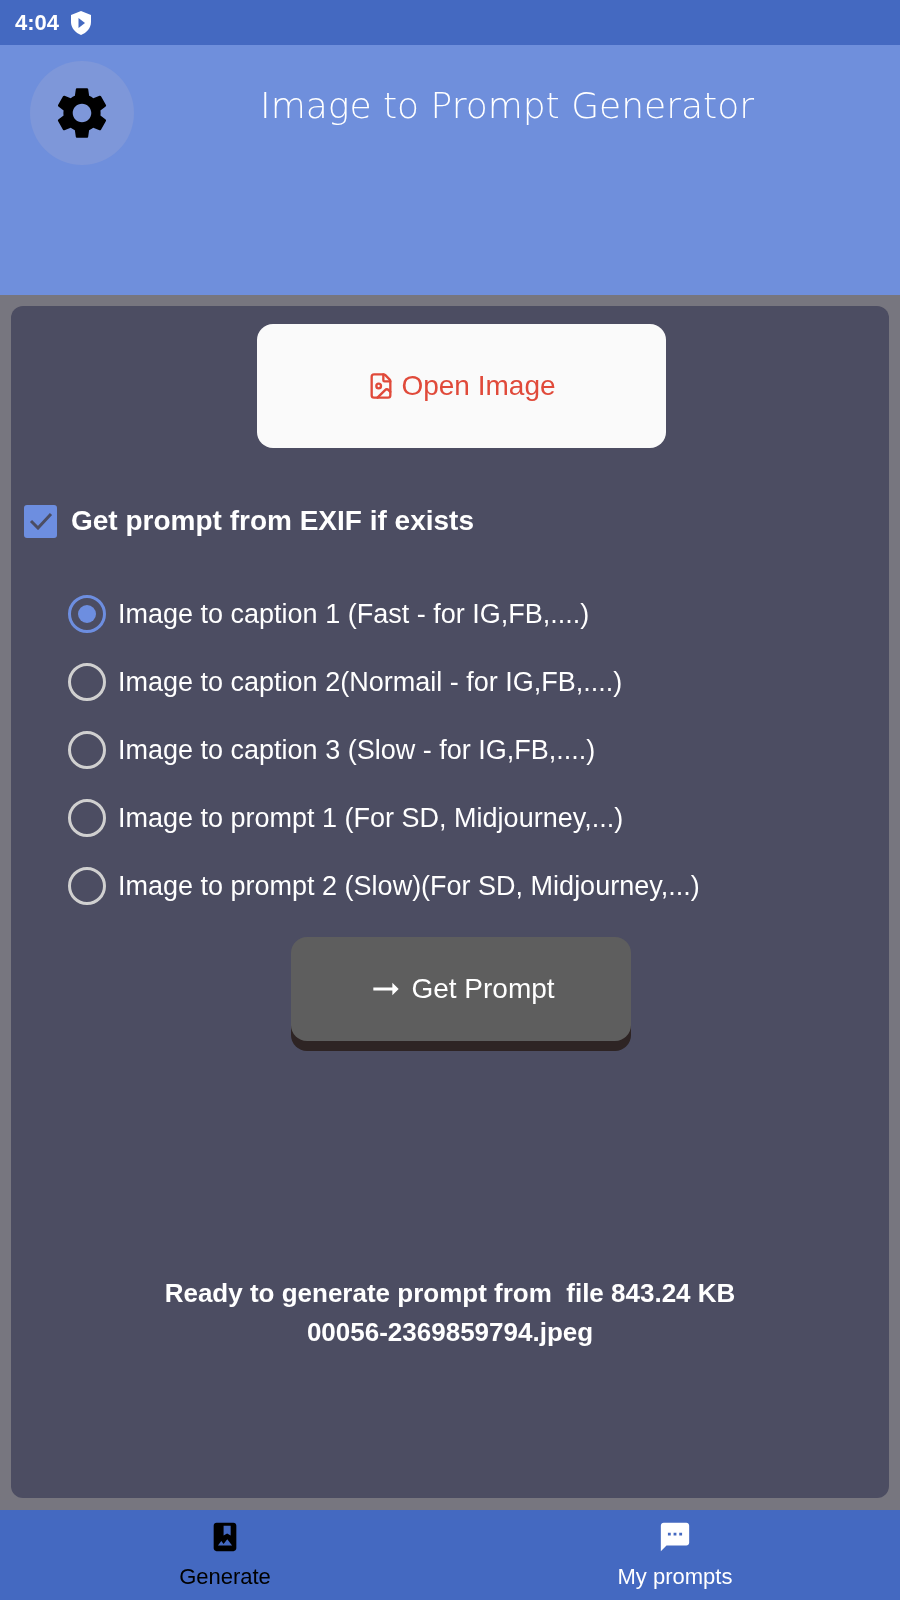 Image resolution: width=900 pixels, height=1600 pixels. I want to click on app-title: Image to Prompt Generator, so click(507, 106).